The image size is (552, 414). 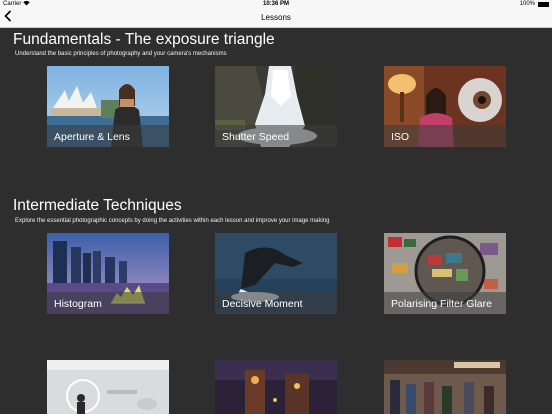 What do you see at coordinates (108, 273) in the screenshot?
I see `lesson-tile-histogram: Histogram` at bounding box center [108, 273].